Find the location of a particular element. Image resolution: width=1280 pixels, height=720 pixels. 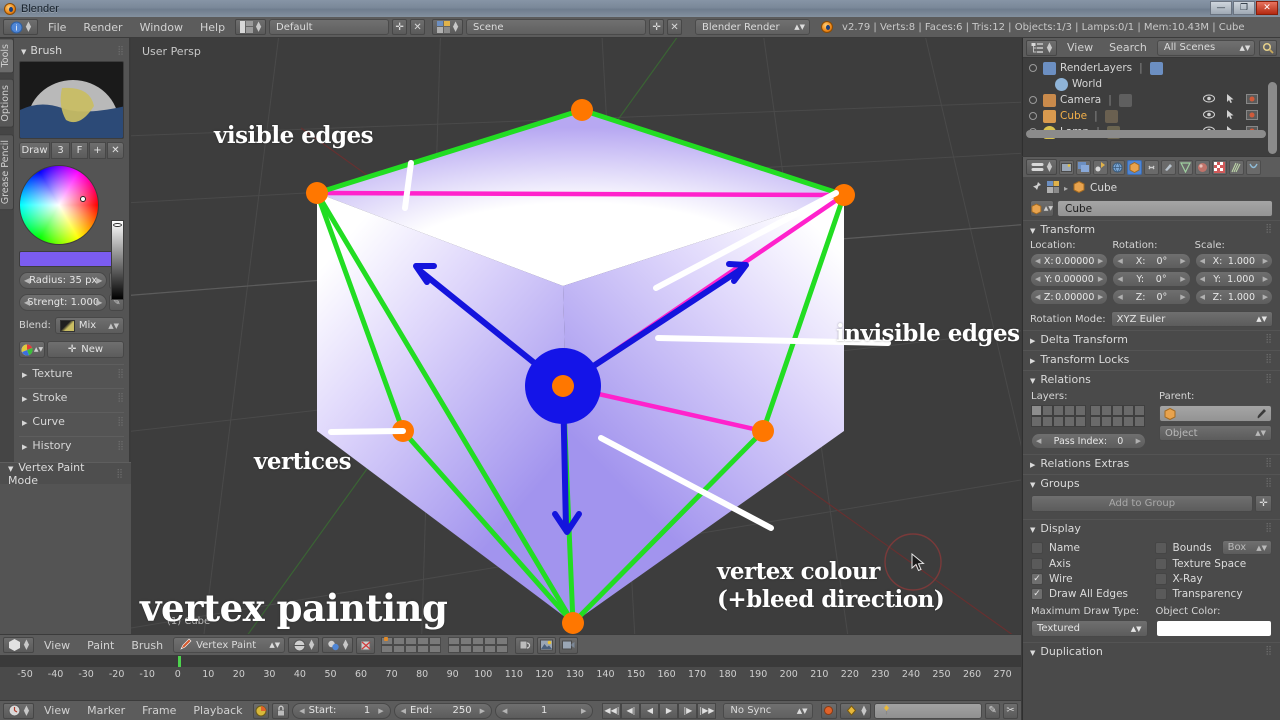

end-increment-icon: ▶ is located at coordinates (482, 711).